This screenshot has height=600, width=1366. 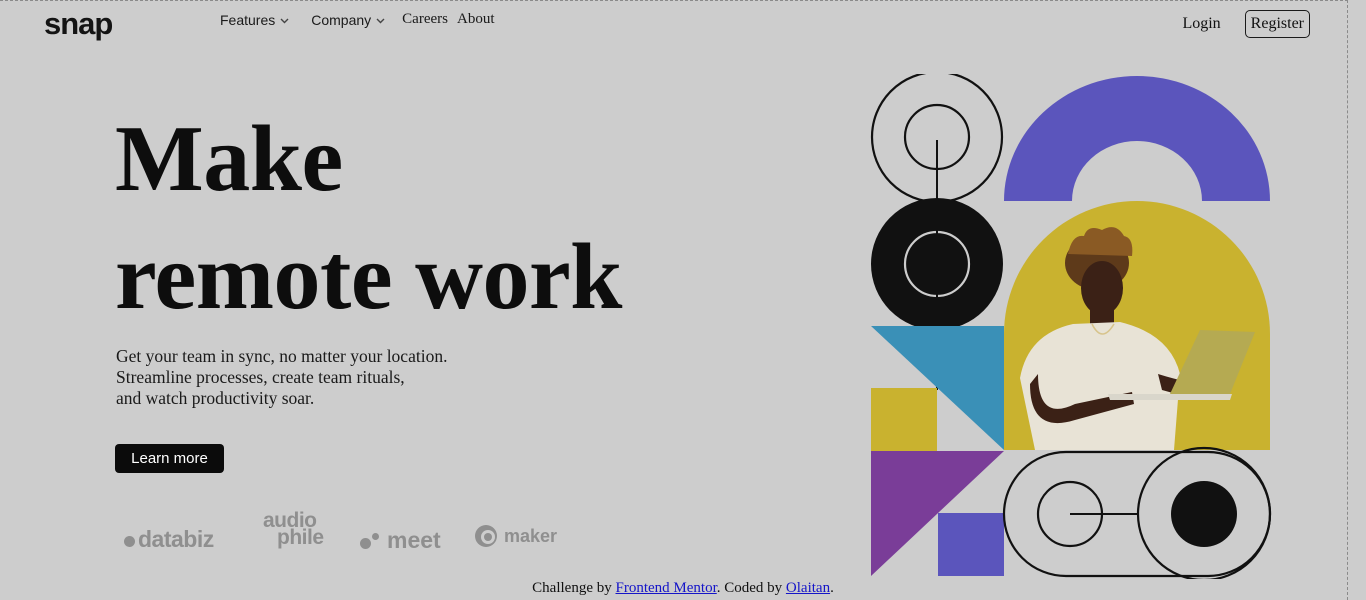 What do you see at coordinates (344, 532) in the screenshot?
I see `client-logos: databiz audio phile meet maker` at bounding box center [344, 532].